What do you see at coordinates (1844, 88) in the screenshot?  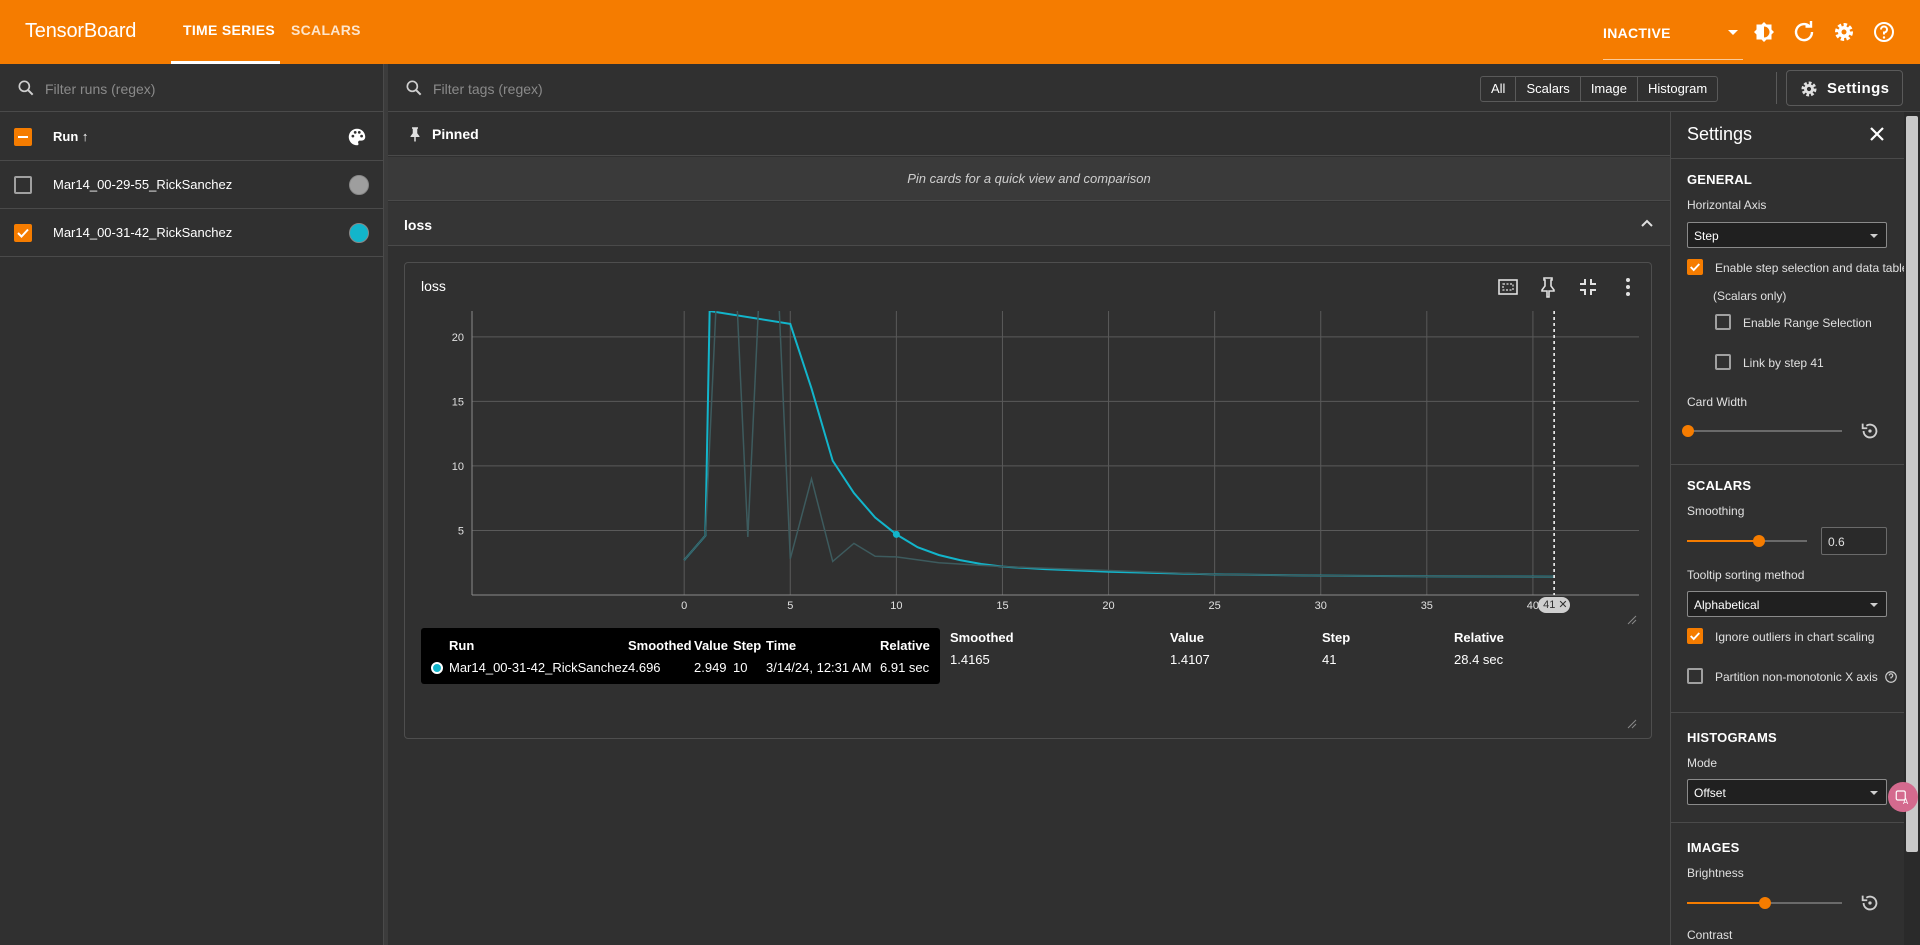 I see `settings-button: Settings` at bounding box center [1844, 88].